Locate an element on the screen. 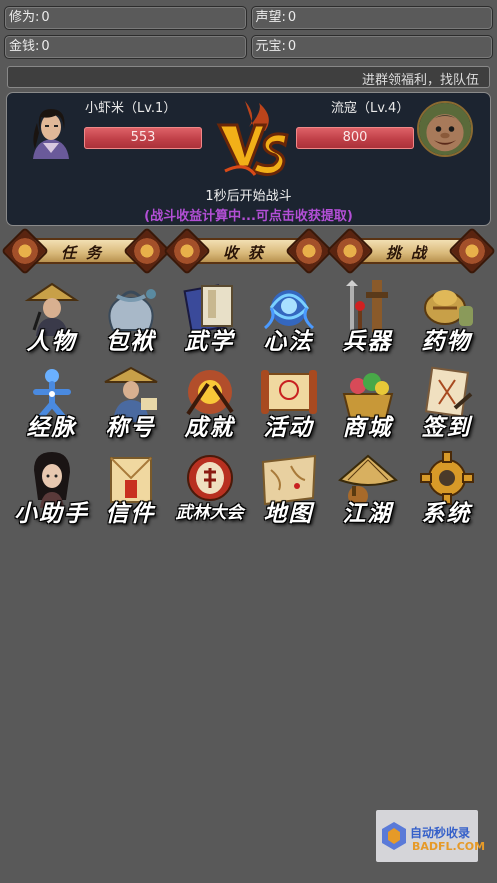 This screenshot has width=497, height=883. menu-shop: 商城 is located at coordinates (367, 405).